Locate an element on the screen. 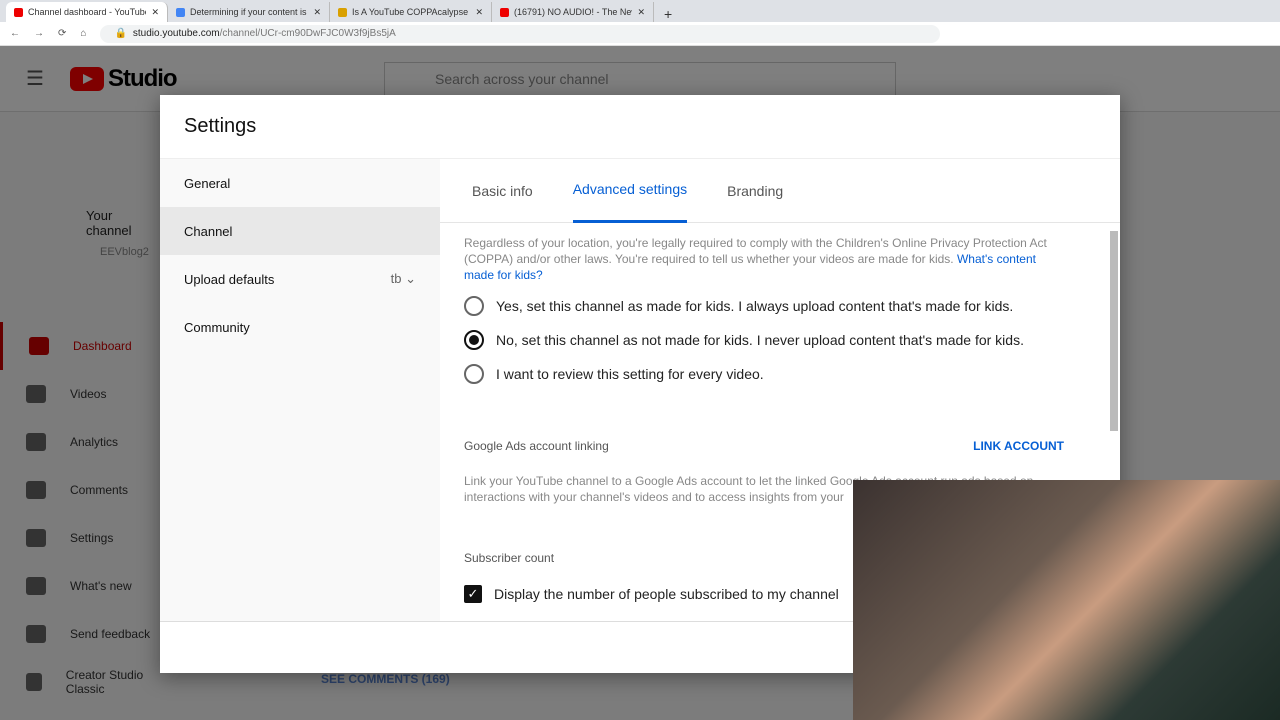 This screenshot has height=720, width=1280. home-icon: ⌂ is located at coordinates (83, 33).